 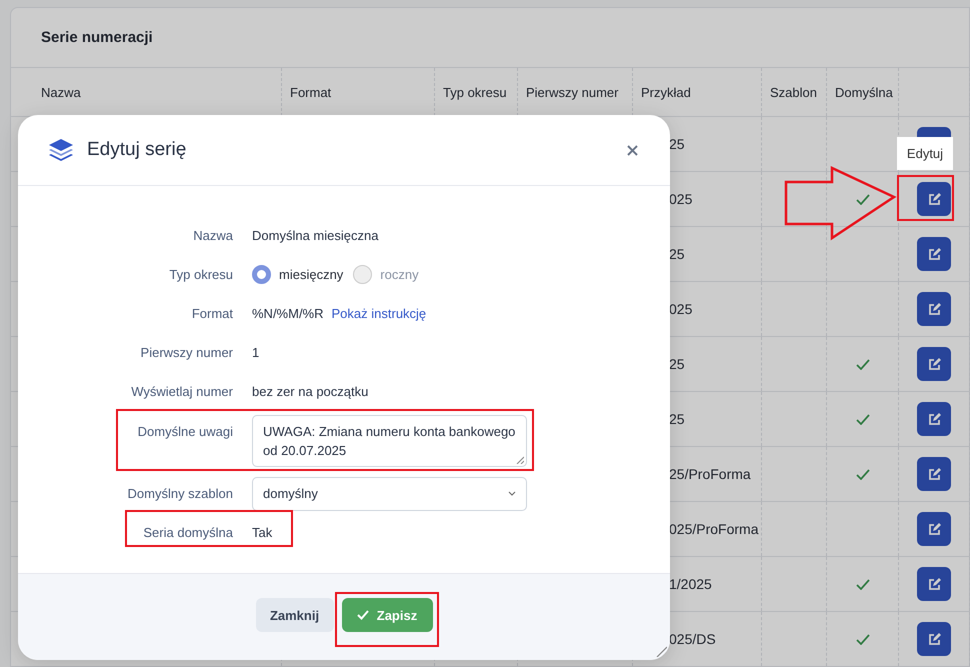 What do you see at coordinates (692, 639) in the screenshot?
I see `table-cell: 025/DS` at bounding box center [692, 639].